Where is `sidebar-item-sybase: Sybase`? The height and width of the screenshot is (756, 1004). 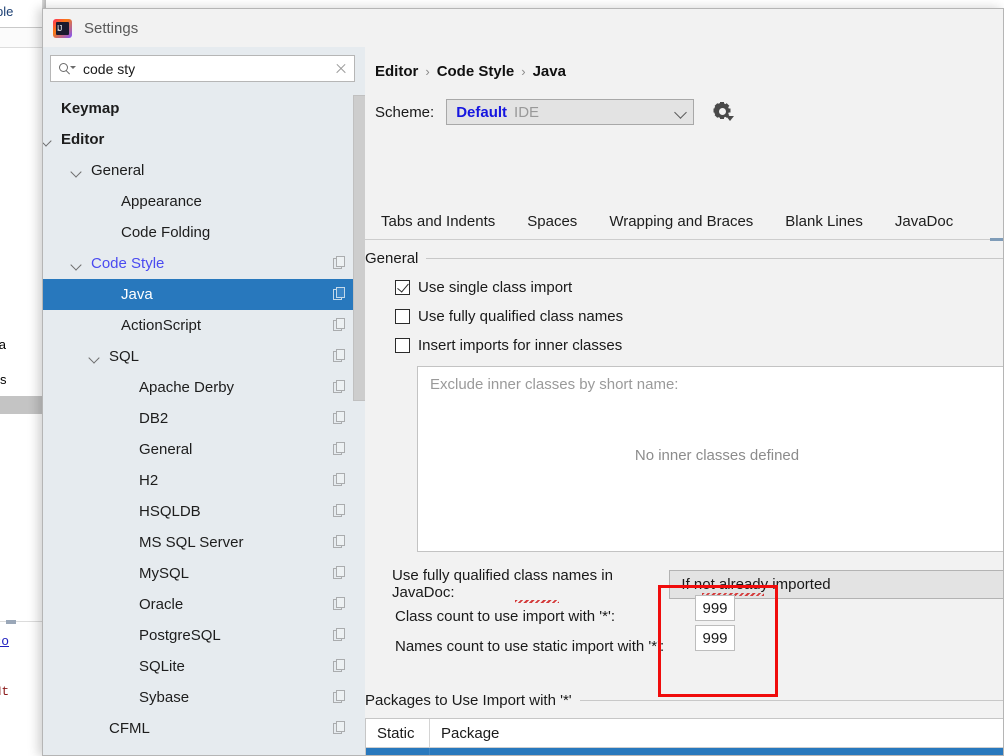
sidebar-item-sybase: Sybase is located at coordinates (204, 697).